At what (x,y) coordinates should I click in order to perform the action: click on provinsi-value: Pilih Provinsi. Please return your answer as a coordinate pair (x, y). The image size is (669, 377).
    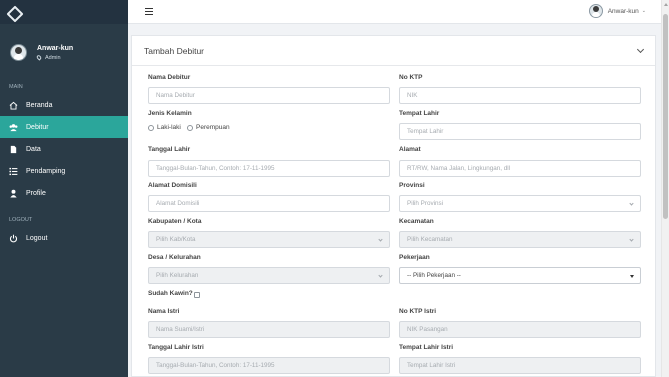
    Looking at the image, I should click on (425, 203).